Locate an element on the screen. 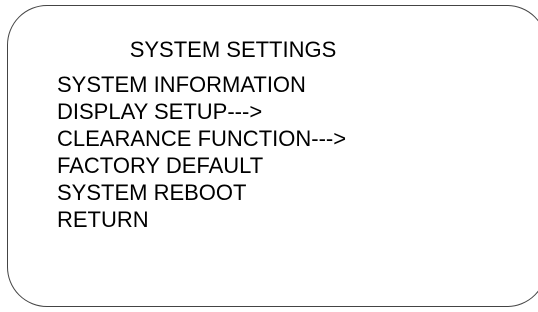  menu-item-factory-default: FACTORY DEFAULT is located at coordinates (201, 165).